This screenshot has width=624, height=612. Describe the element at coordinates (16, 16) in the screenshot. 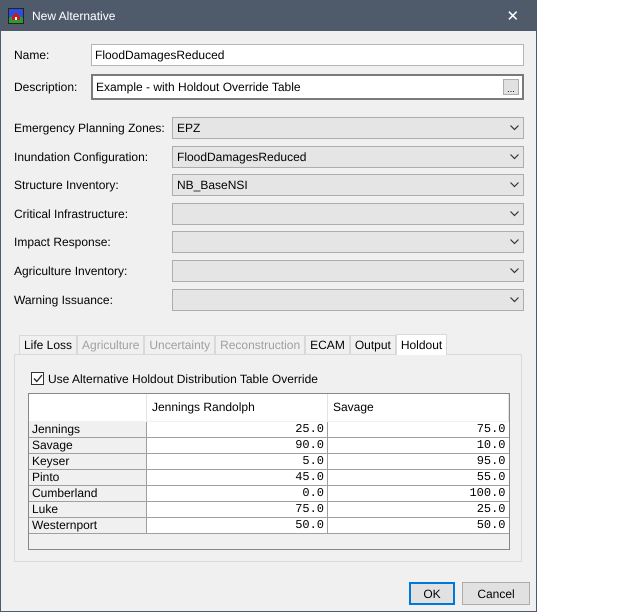

I see `app-icon` at that location.